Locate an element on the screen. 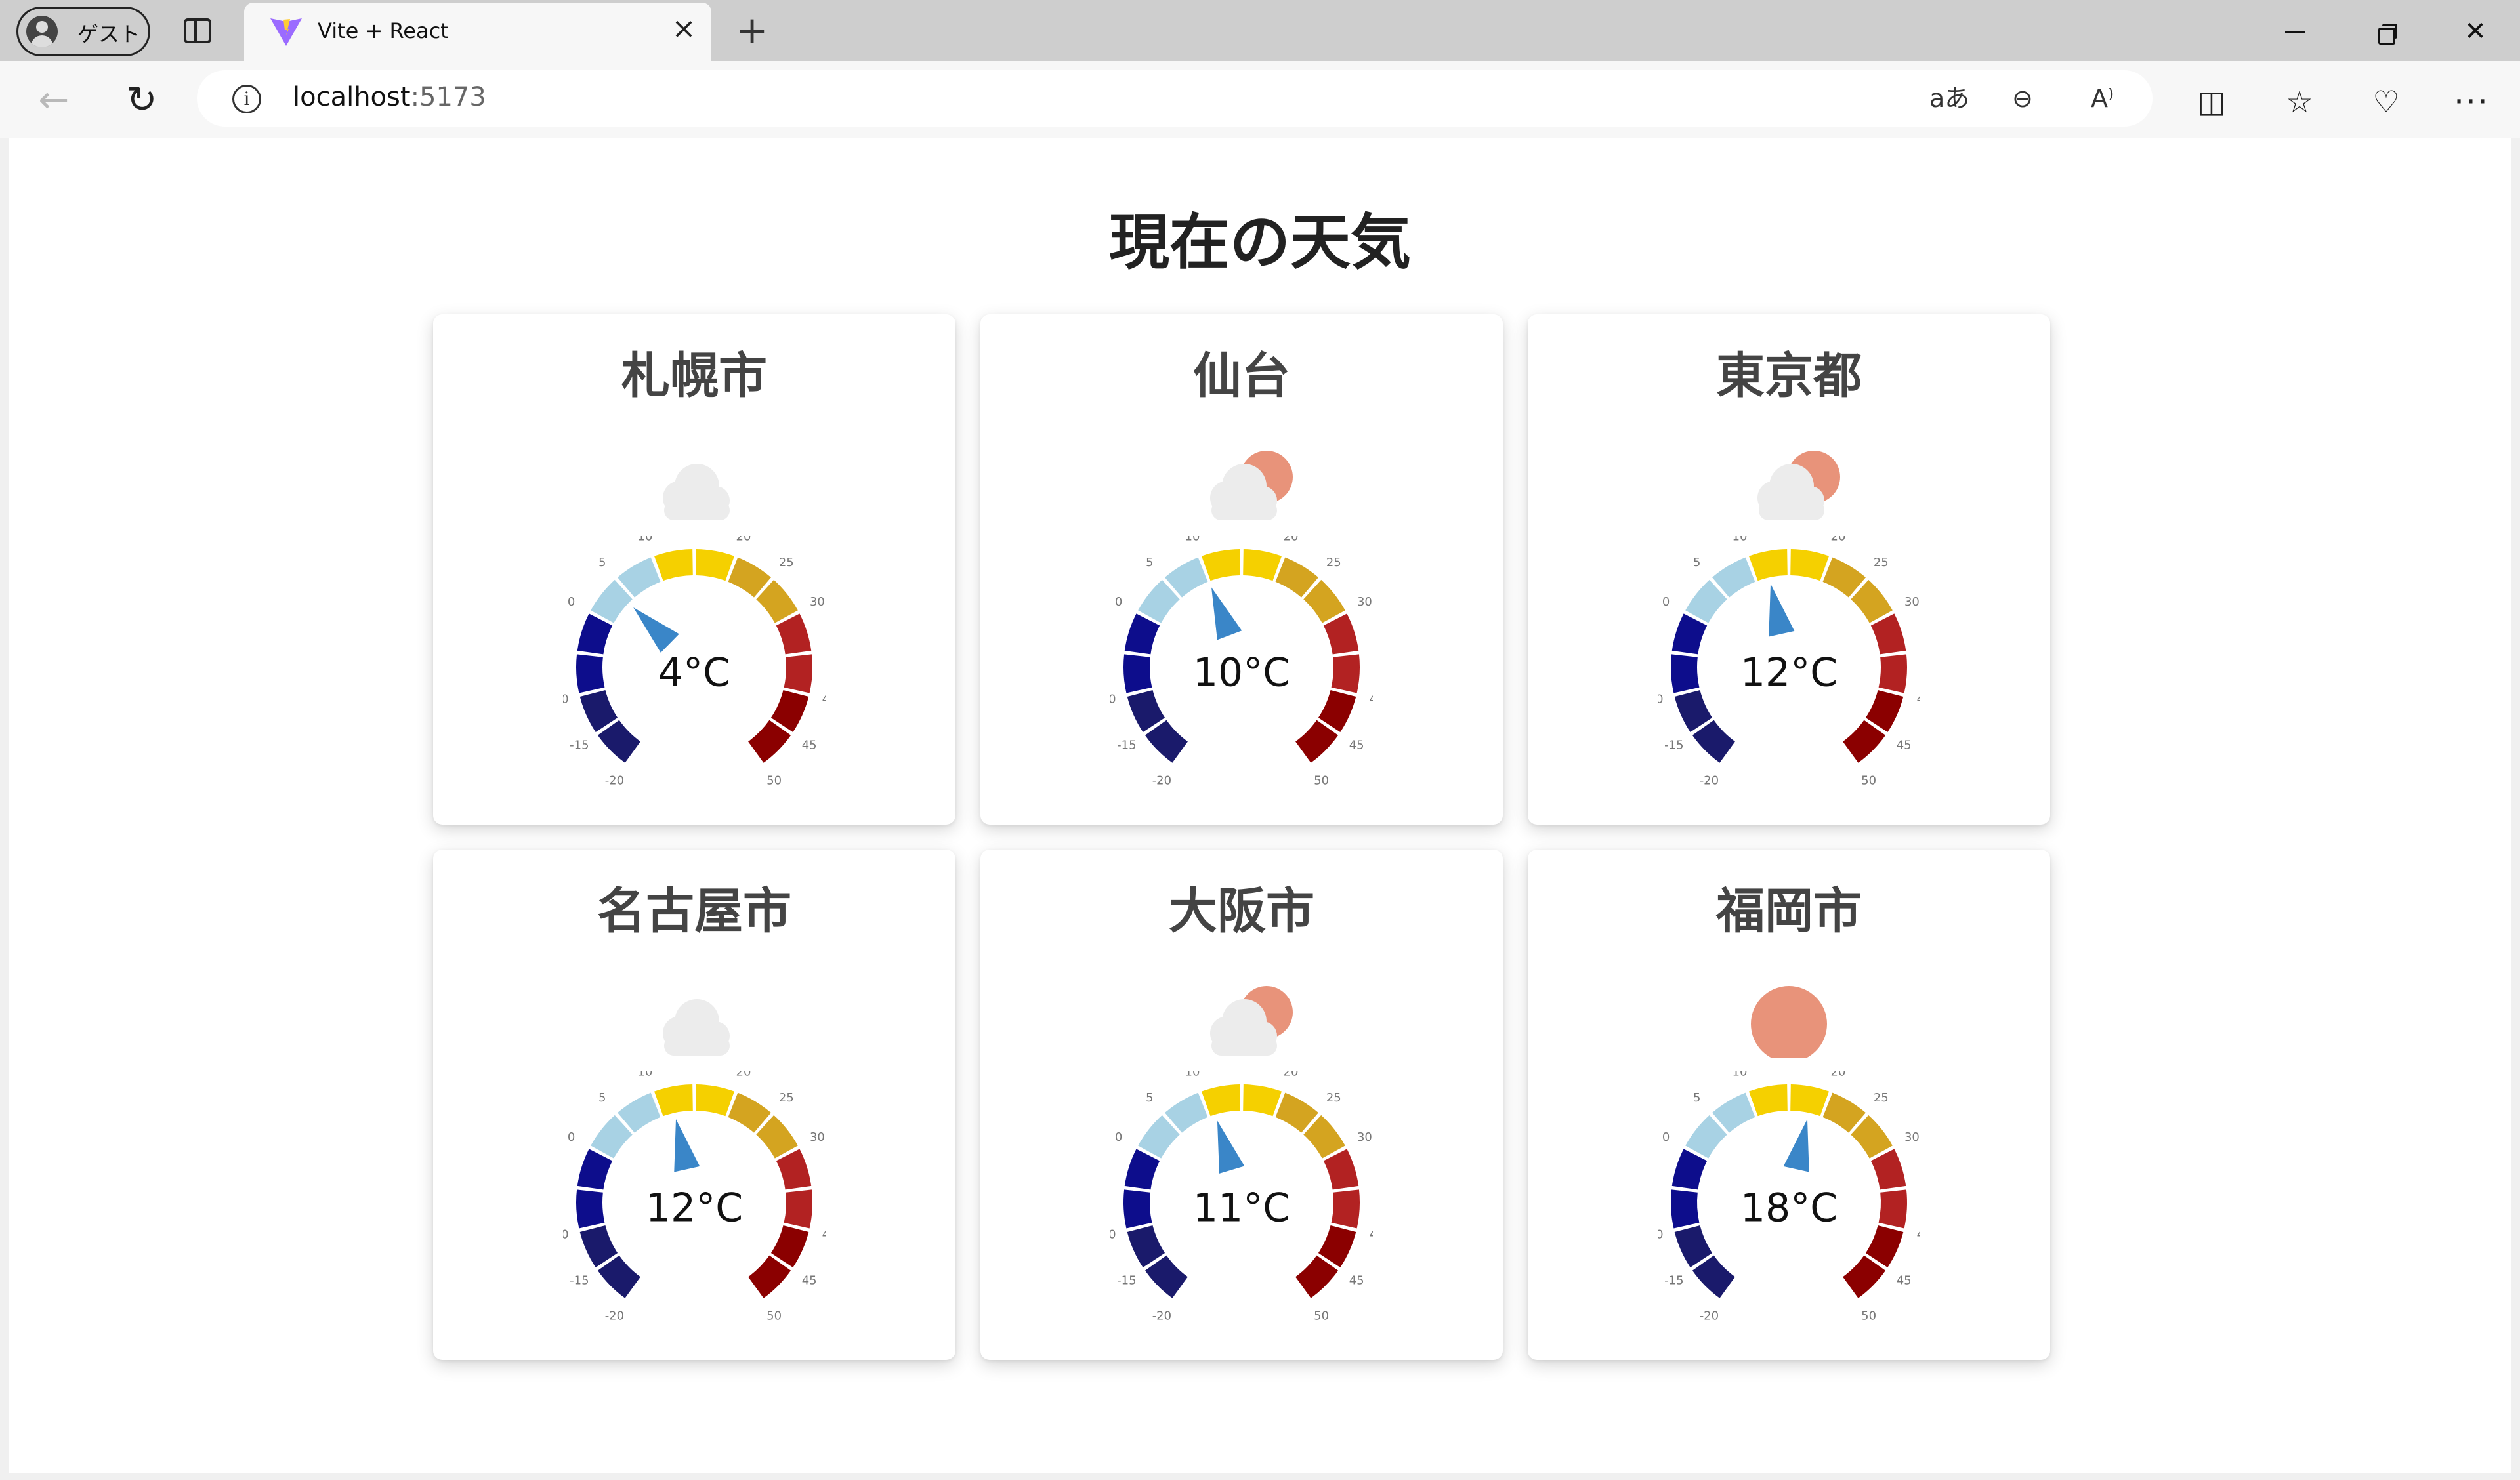  back-arrow-icon: ← is located at coordinates (54, 100).